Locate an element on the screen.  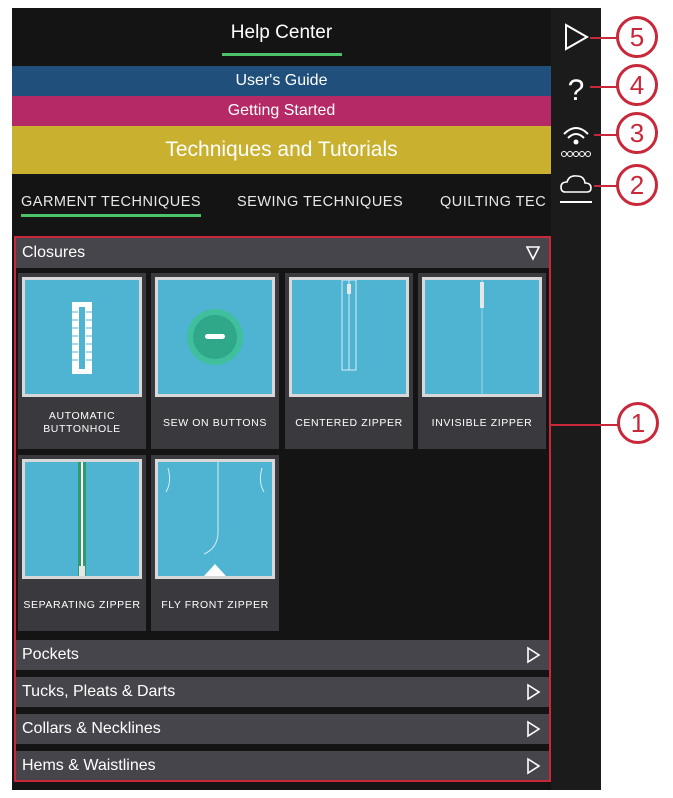
getting-started-button: Getting Started is located at coordinates (281, 111).